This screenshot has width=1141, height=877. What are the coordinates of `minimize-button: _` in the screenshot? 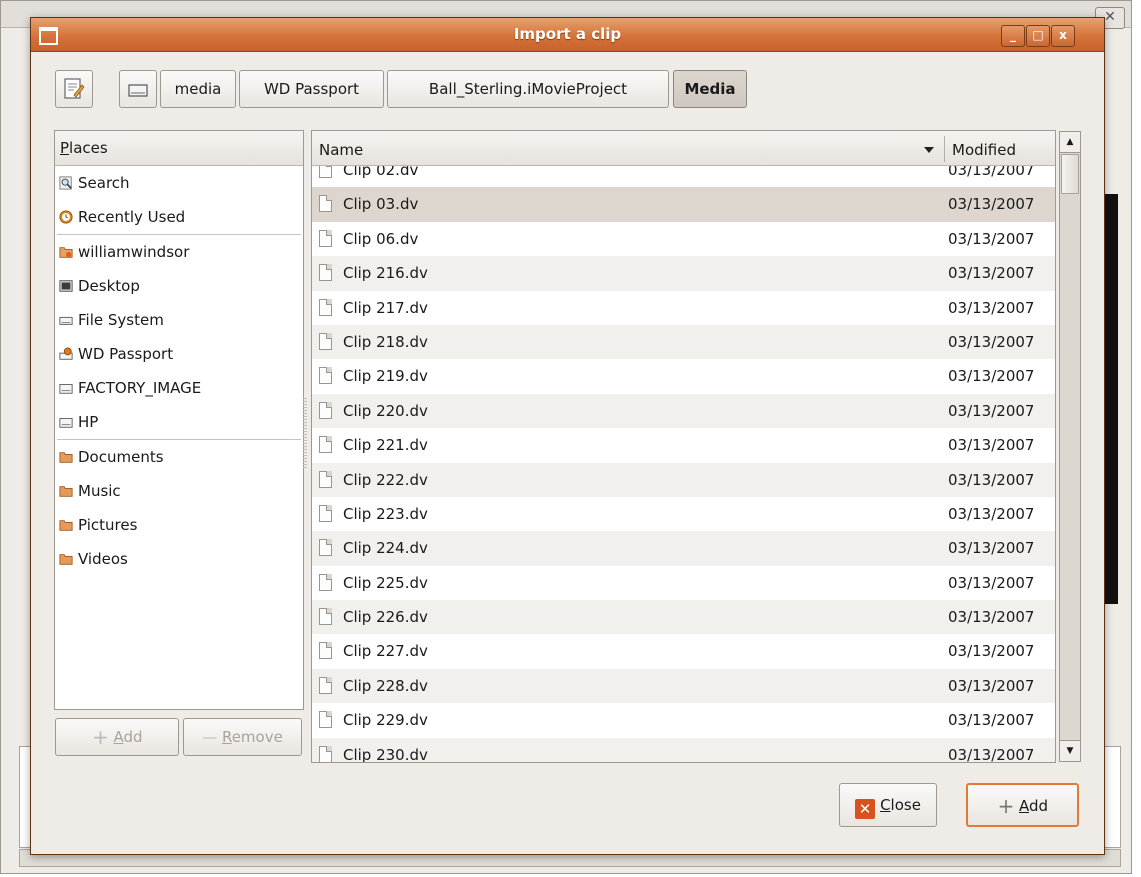 It's located at (1013, 36).